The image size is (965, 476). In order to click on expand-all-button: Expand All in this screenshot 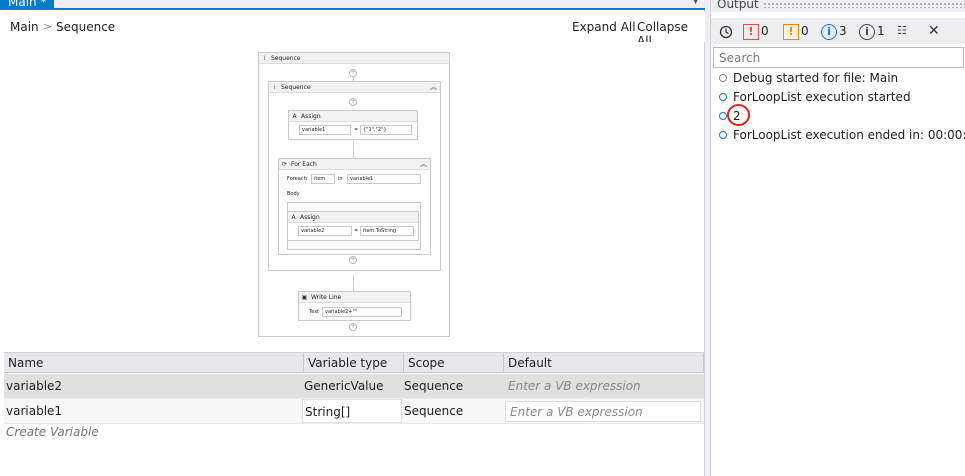, I will do `click(604, 27)`.